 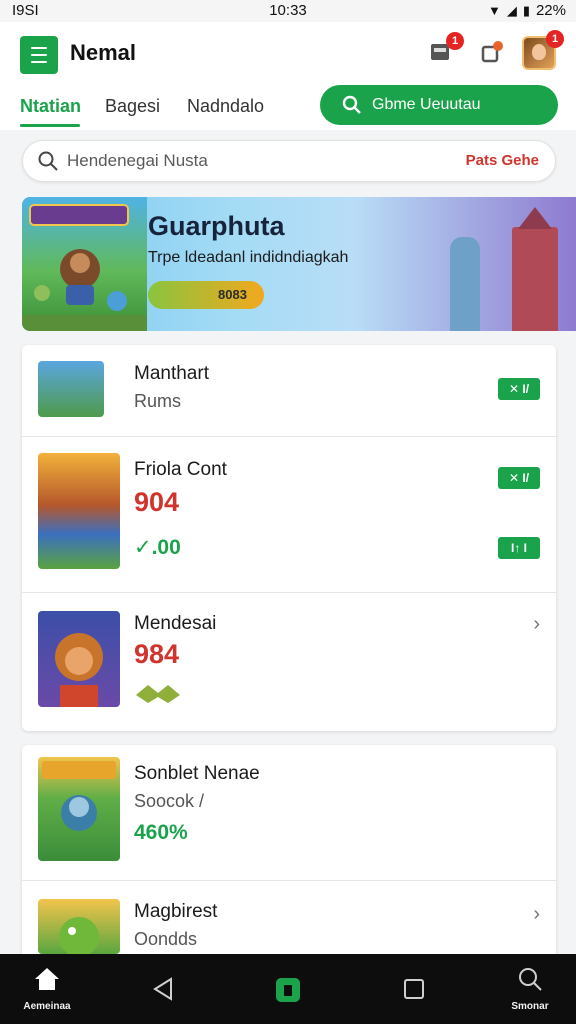 I want to click on nav-back, so click(x=163, y=991).